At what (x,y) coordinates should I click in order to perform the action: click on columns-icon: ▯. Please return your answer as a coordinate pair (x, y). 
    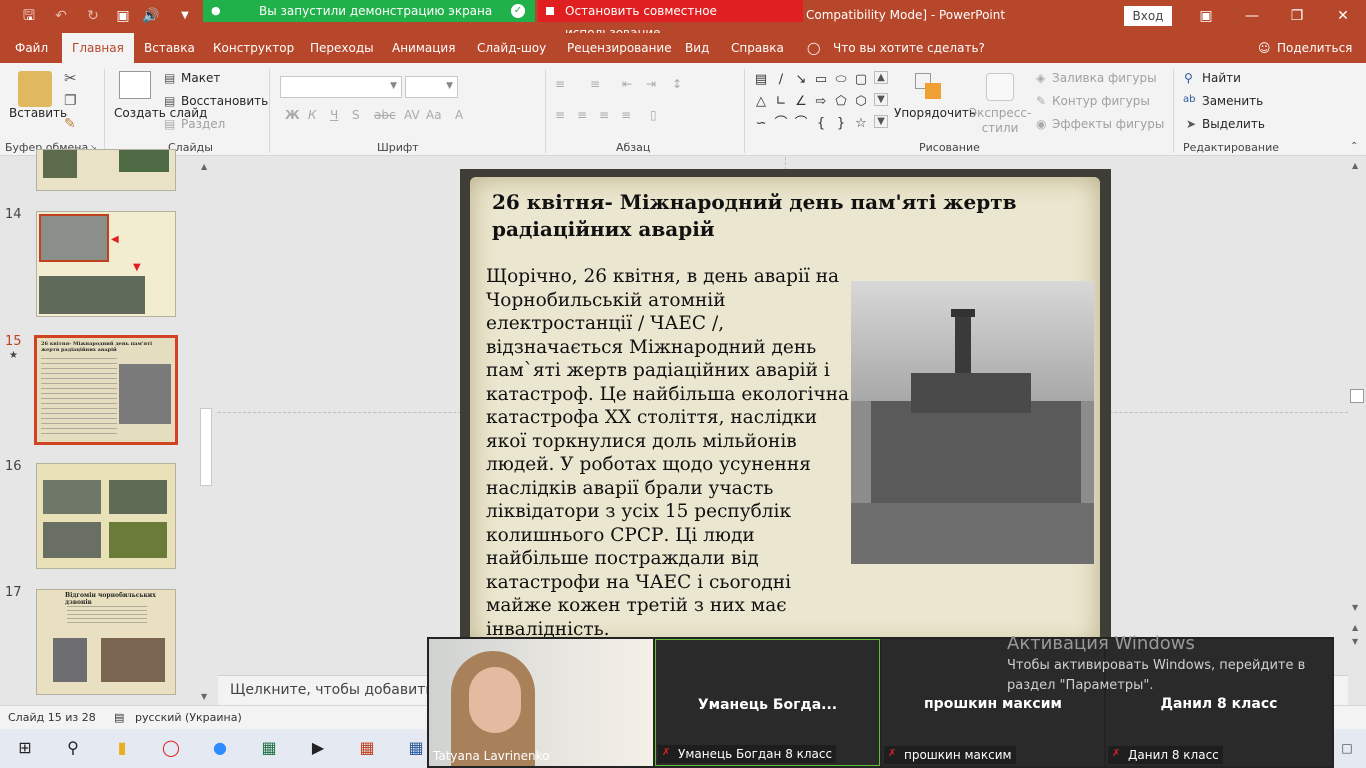
    Looking at the image, I should click on (653, 115).